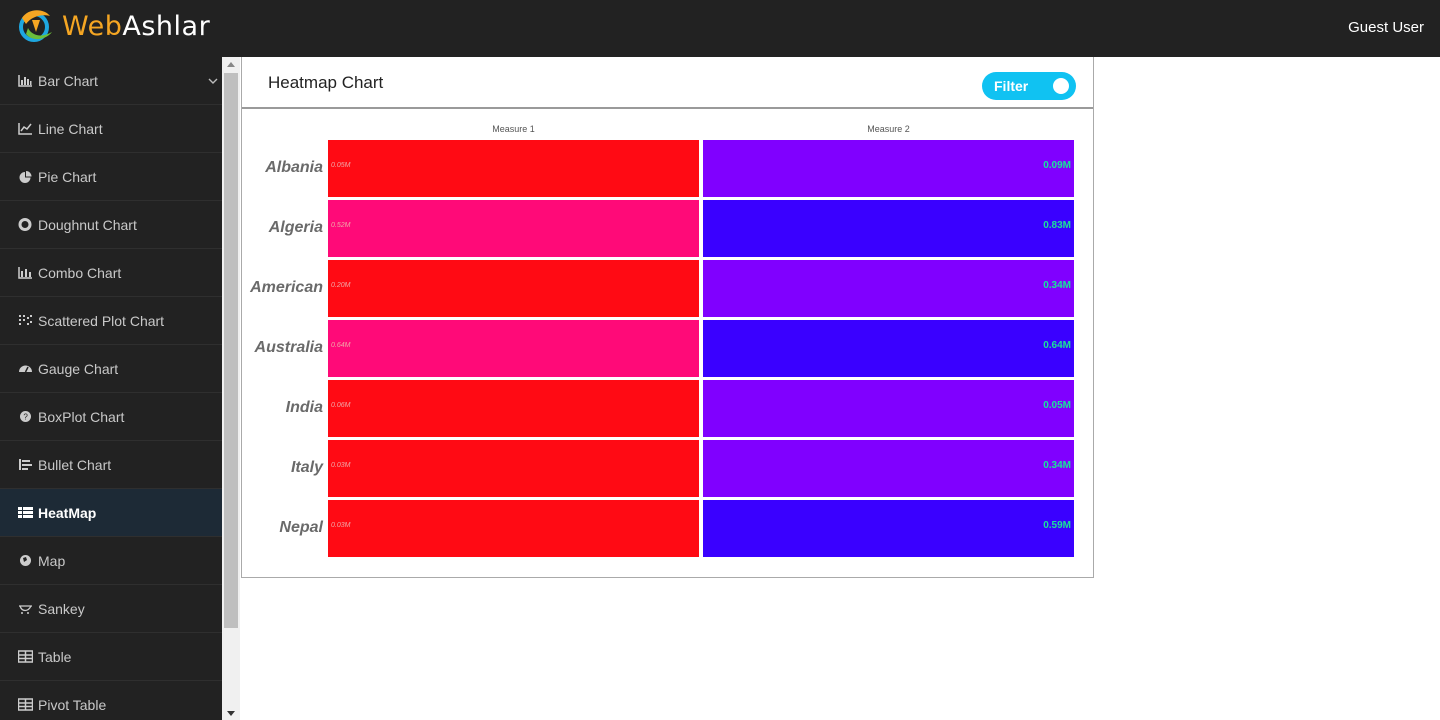 This screenshot has height=720, width=1440. What do you see at coordinates (68, 80) in the screenshot?
I see `sidebar-item-label: Bar Chart` at bounding box center [68, 80].